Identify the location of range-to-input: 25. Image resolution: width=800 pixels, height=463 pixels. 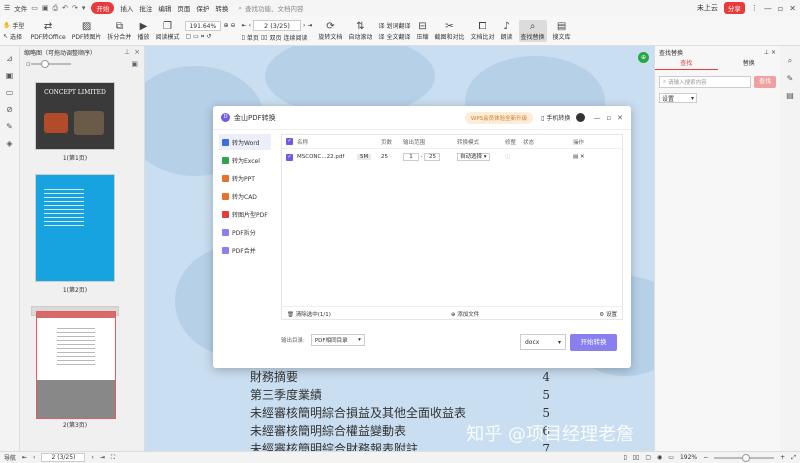
(432, 157).